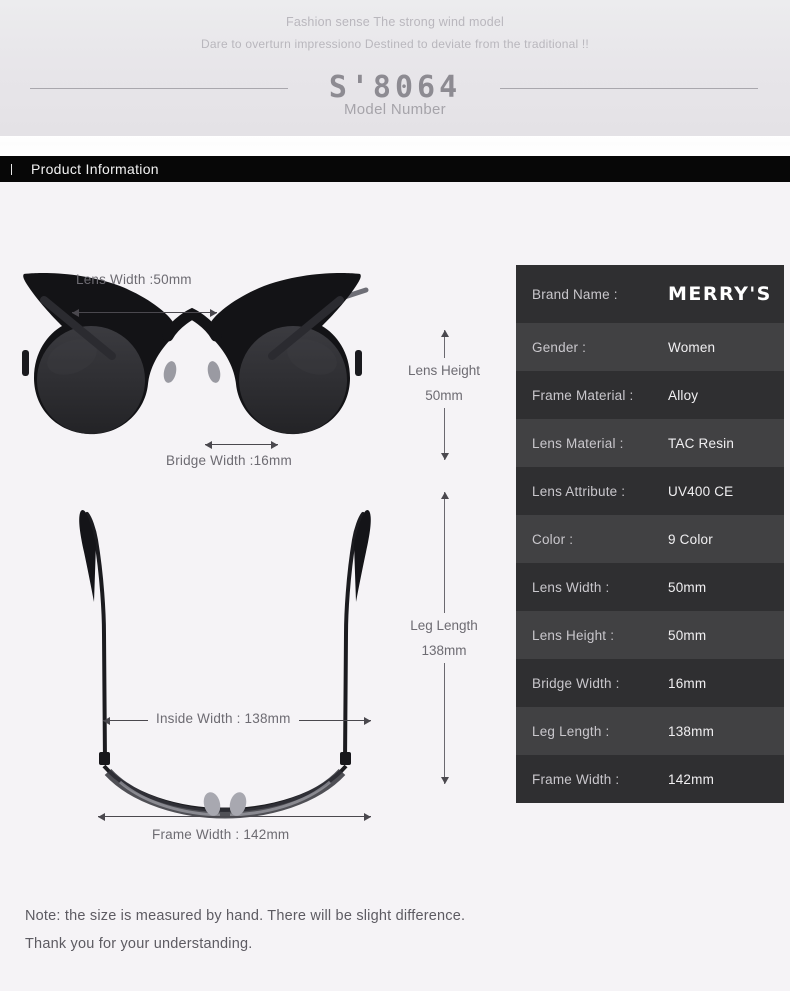 Image resolution: width=790 pixels, height=991 pixels. What do you see at coordinates (395, 22) in the screenshot?
I see `banner-tagline-1: Fashion sense The strong wind model` at bounding box center [395, 22].